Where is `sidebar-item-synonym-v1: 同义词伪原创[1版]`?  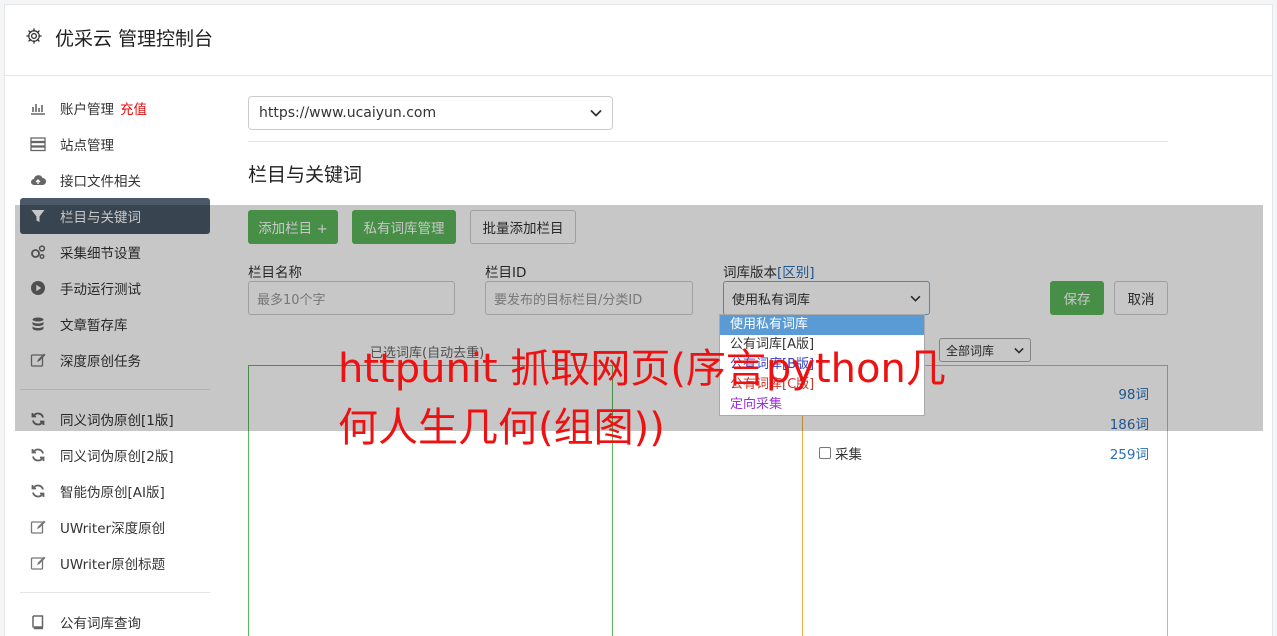 sidebar-item-synonym-v1: 同义词伪原创[1版] is located at coordinates (115, 419).